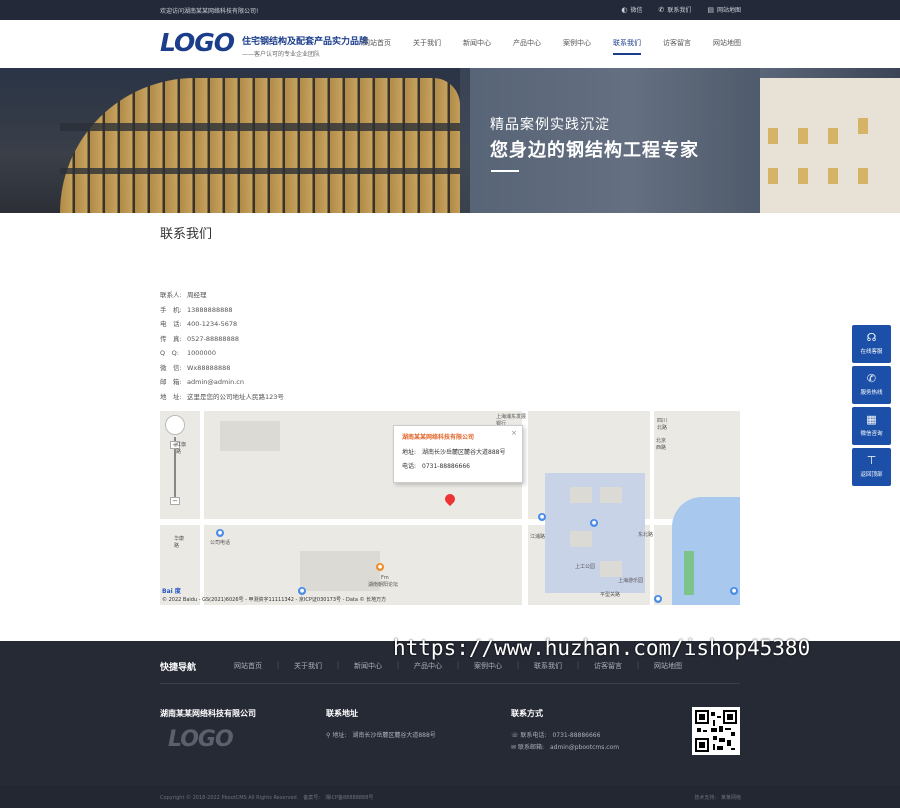  What do you see at coordinates (716, 43) in the screenshot?
I see `nav-sitemap: 网站地图` at bounding box center [716, 43].